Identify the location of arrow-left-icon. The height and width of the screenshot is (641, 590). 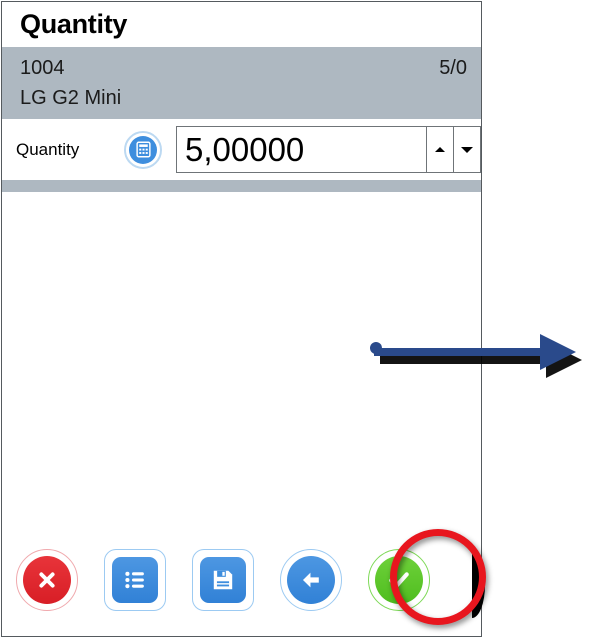
(311, 580).